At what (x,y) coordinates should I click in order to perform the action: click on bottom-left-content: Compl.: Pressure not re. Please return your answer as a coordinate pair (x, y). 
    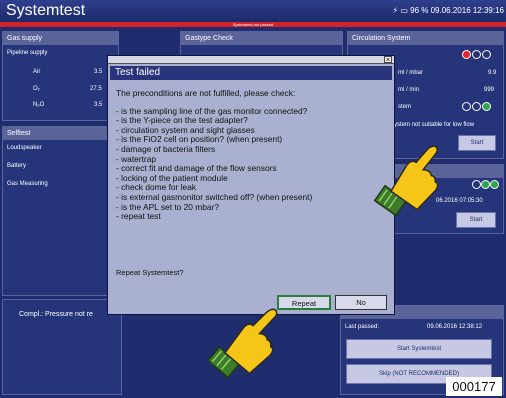
    Looking at the image, I should click on (62, 348).